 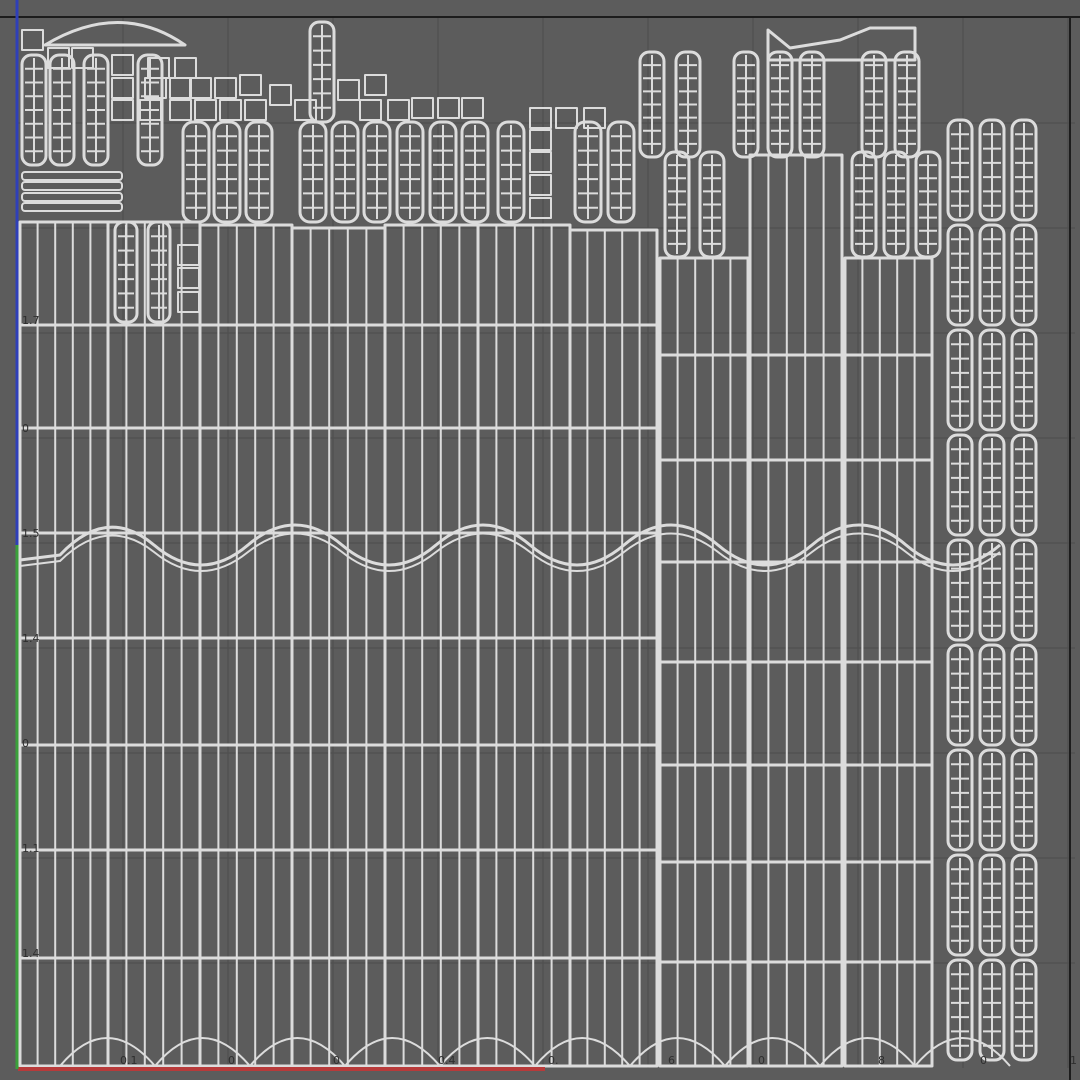 I want to click on v-label: 1.5, so click(x=31, y=533).